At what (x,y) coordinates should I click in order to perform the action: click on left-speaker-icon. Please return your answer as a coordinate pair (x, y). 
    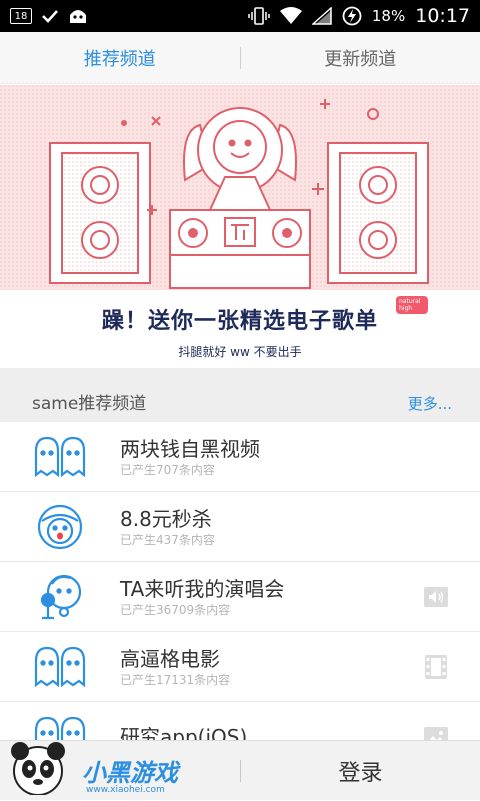
    Looking at the image, I should click on (100, 213).